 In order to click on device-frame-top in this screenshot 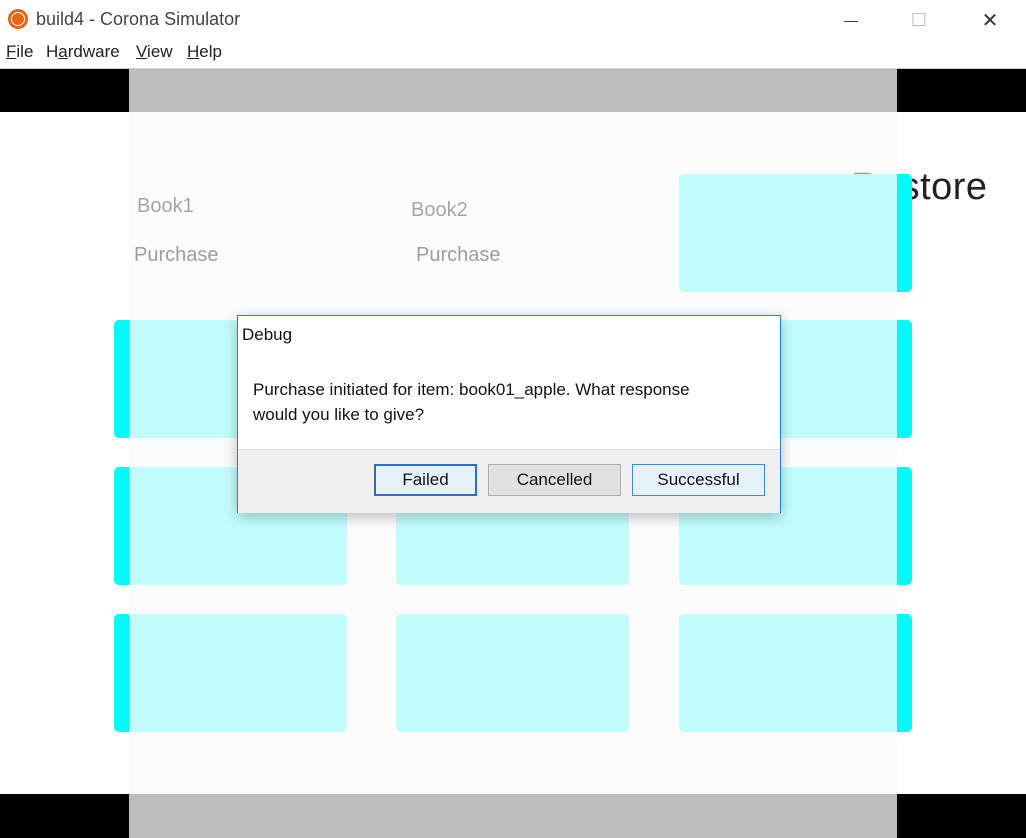, I will do `click(513, 90)`.